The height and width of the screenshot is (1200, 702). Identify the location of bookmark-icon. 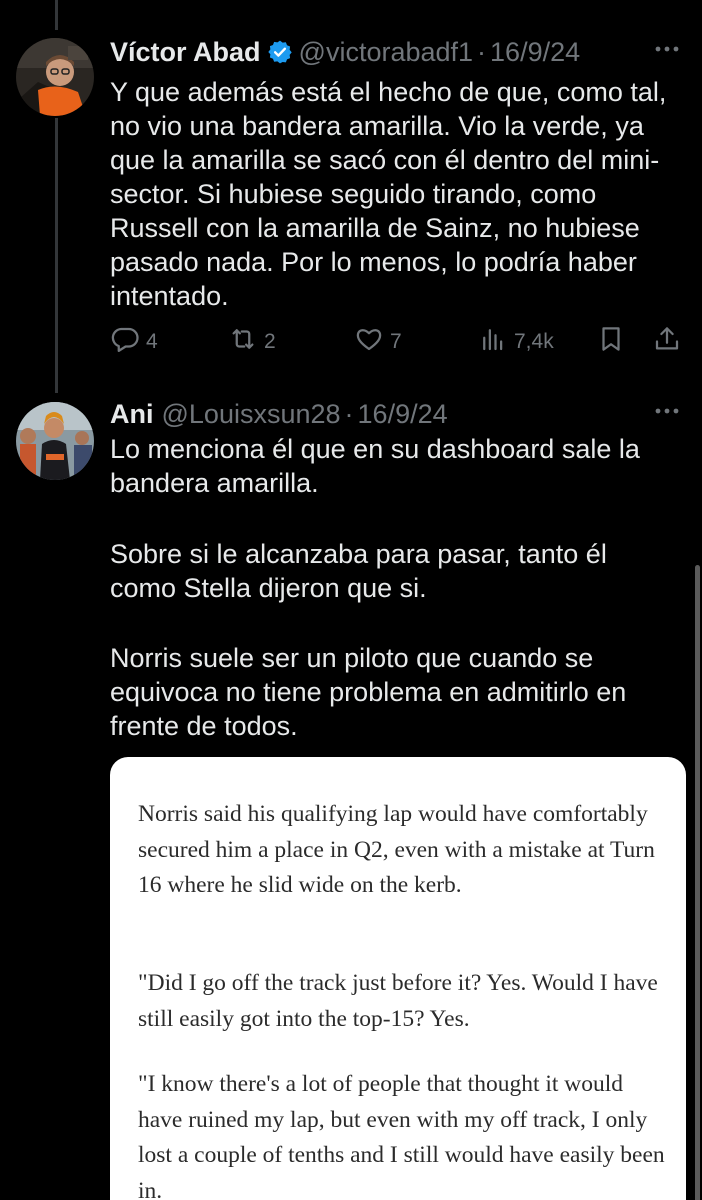
(611, 342).